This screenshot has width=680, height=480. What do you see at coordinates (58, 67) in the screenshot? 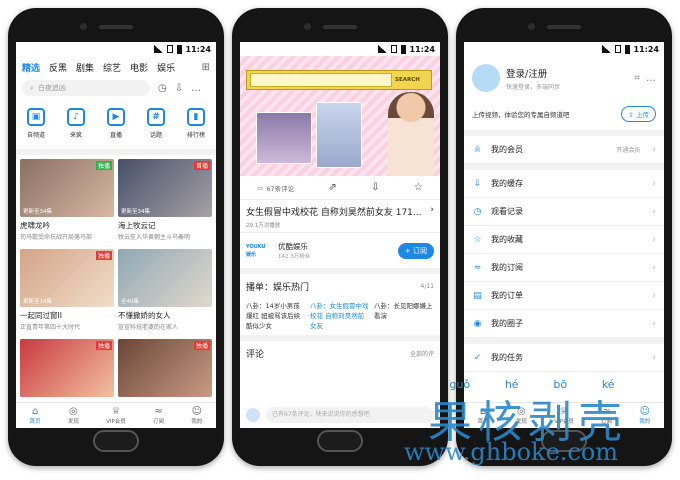
I see `tab-item: 反黑` at bounding box center [58, 67].